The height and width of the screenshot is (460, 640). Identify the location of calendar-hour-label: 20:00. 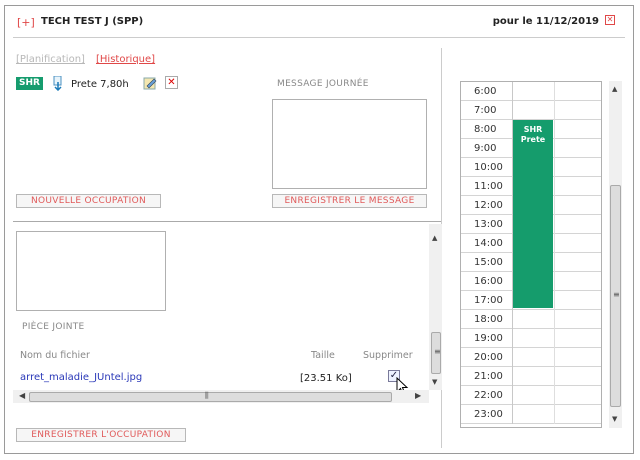
(487, 357).